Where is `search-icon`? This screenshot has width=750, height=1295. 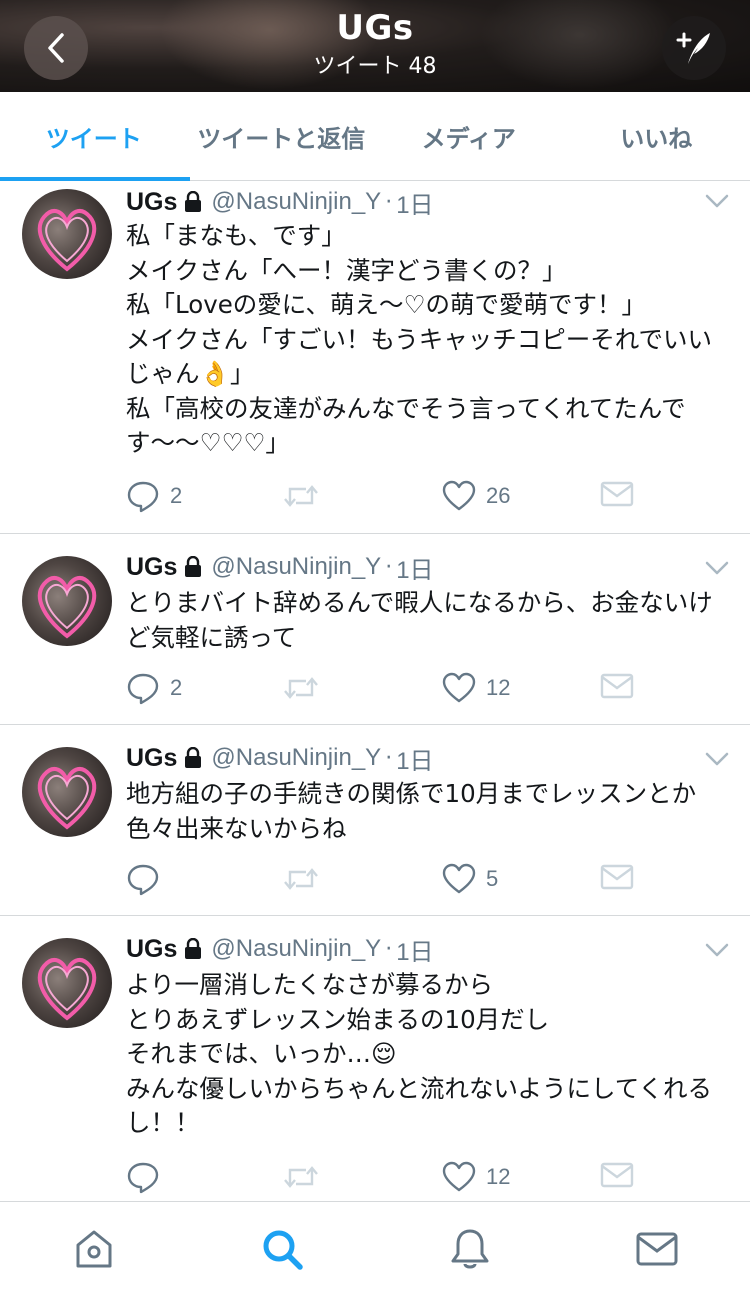 search-icon is located at coordinates (283, 1250).